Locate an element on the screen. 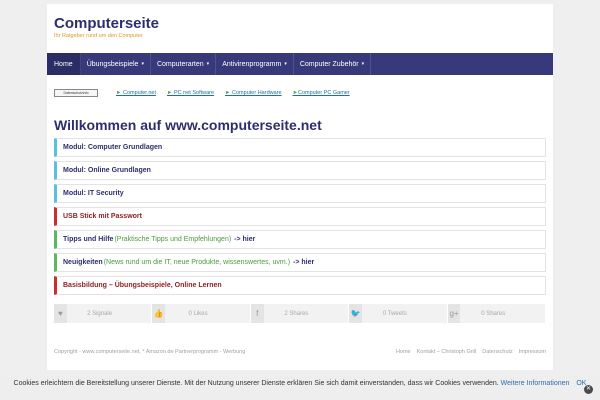  module-note: (Praktische Tipps und Empfehlungen) is located at coordinates (173, 239).